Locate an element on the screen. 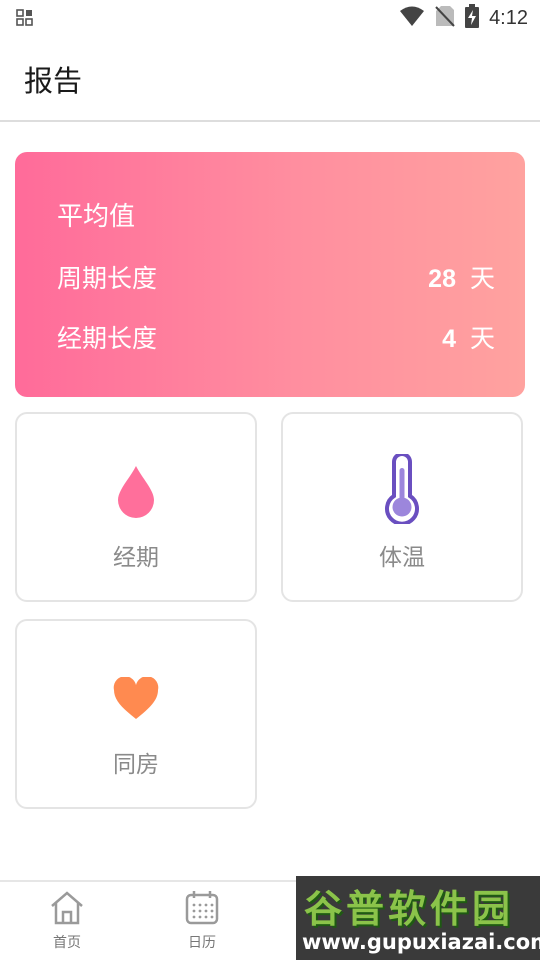  temperature-tile: 体温 is located at coordinates (402, 507).